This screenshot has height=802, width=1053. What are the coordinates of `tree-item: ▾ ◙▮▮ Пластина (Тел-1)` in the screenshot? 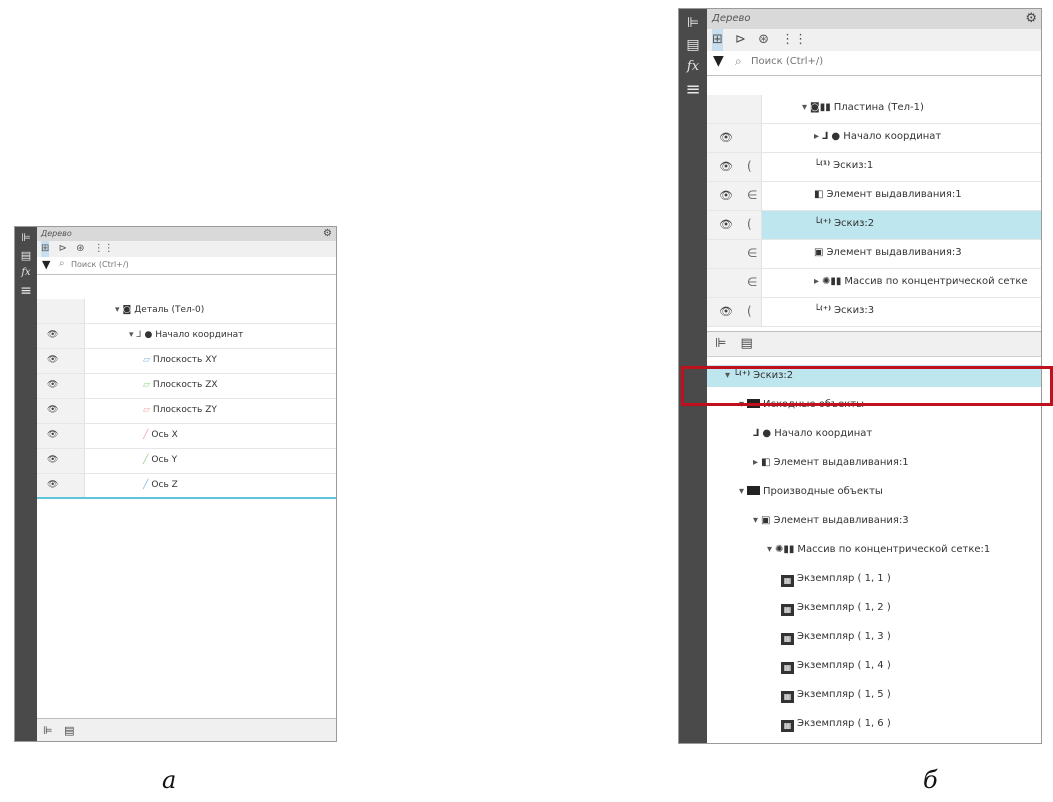 It's located at (863, 107).